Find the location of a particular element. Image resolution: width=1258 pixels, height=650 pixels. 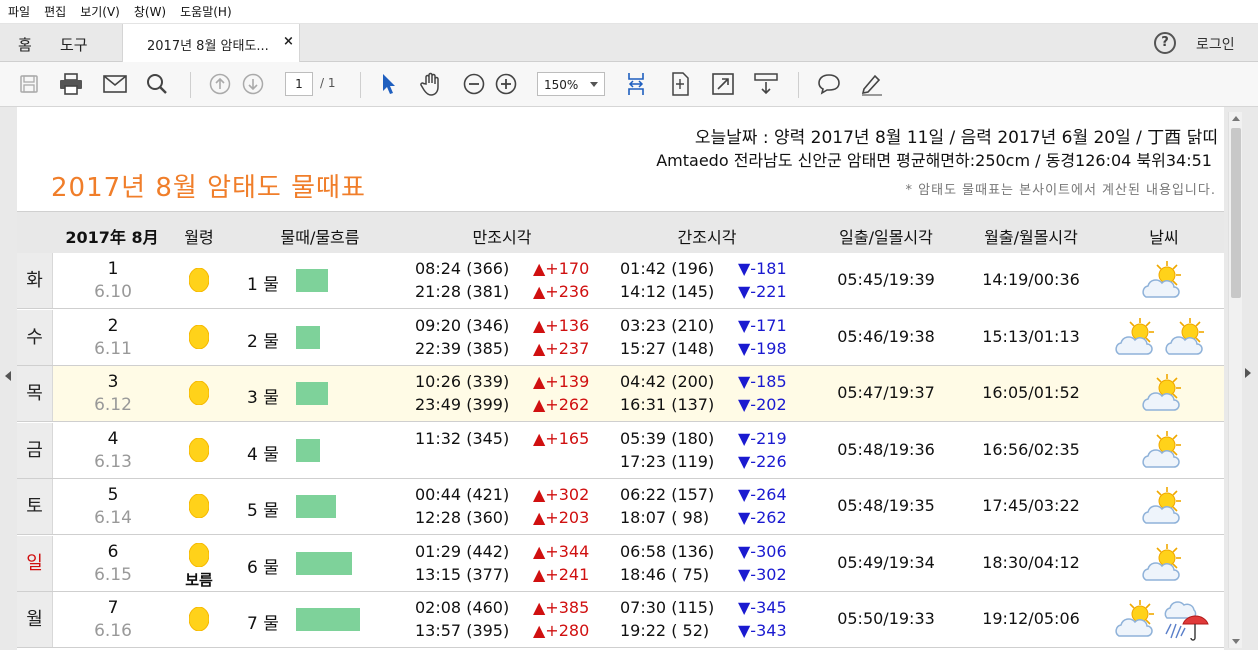

tide-number: 7 물 is located at coordinates (263, 624).